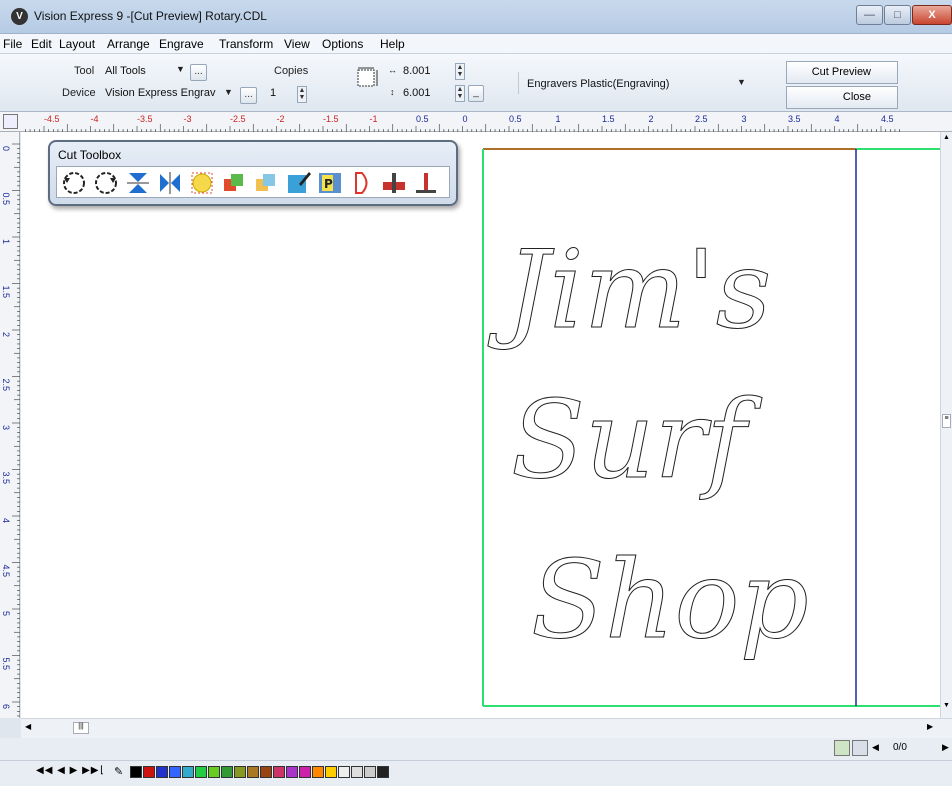  Describe the element at coordinates (423, 71) in the screenshot. I see `width-input: 8.001` at that location.